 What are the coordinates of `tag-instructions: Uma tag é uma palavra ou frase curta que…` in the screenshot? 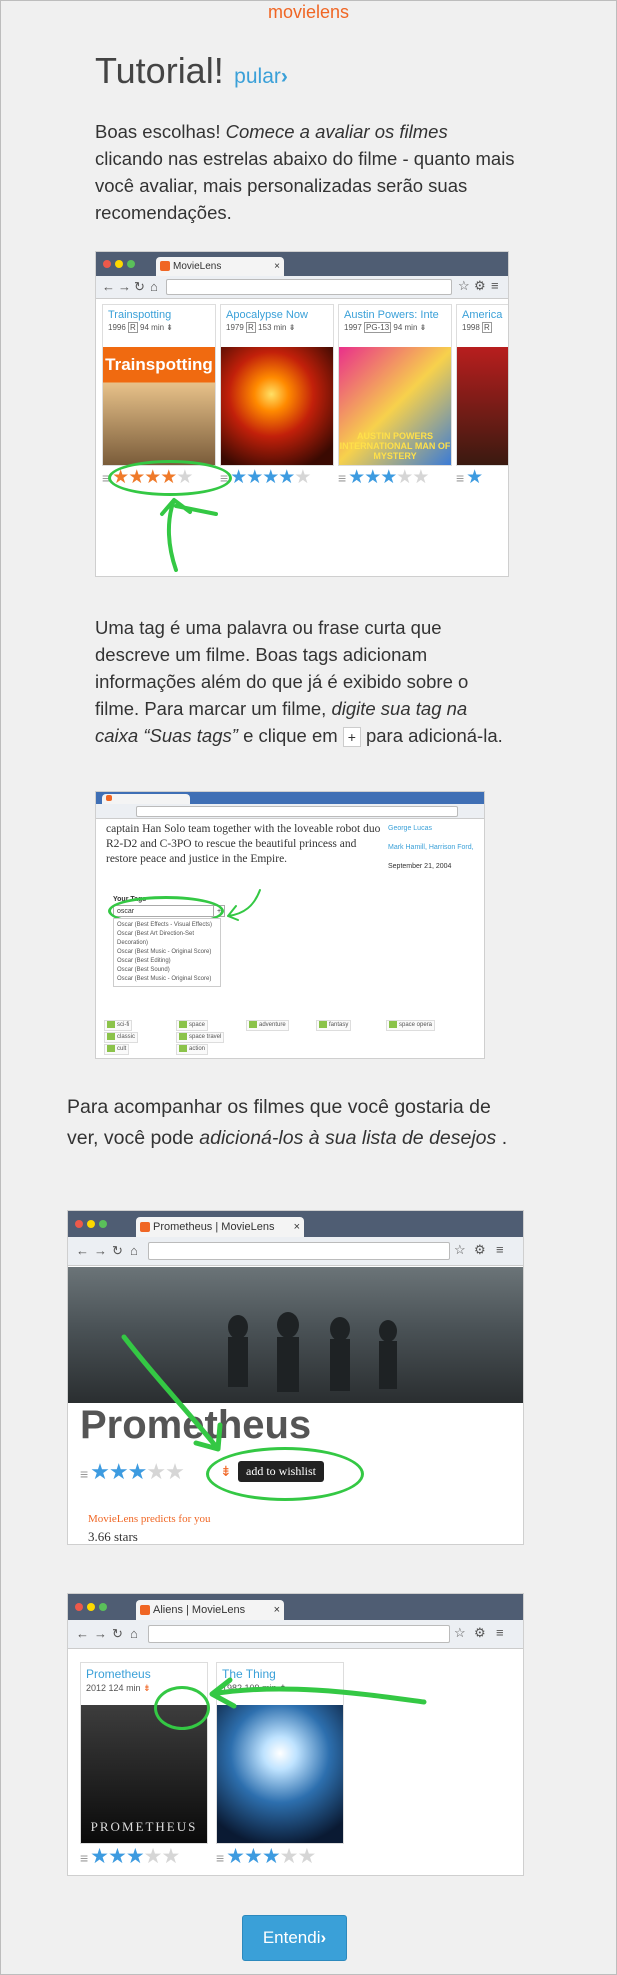 It's located at (305, 681).